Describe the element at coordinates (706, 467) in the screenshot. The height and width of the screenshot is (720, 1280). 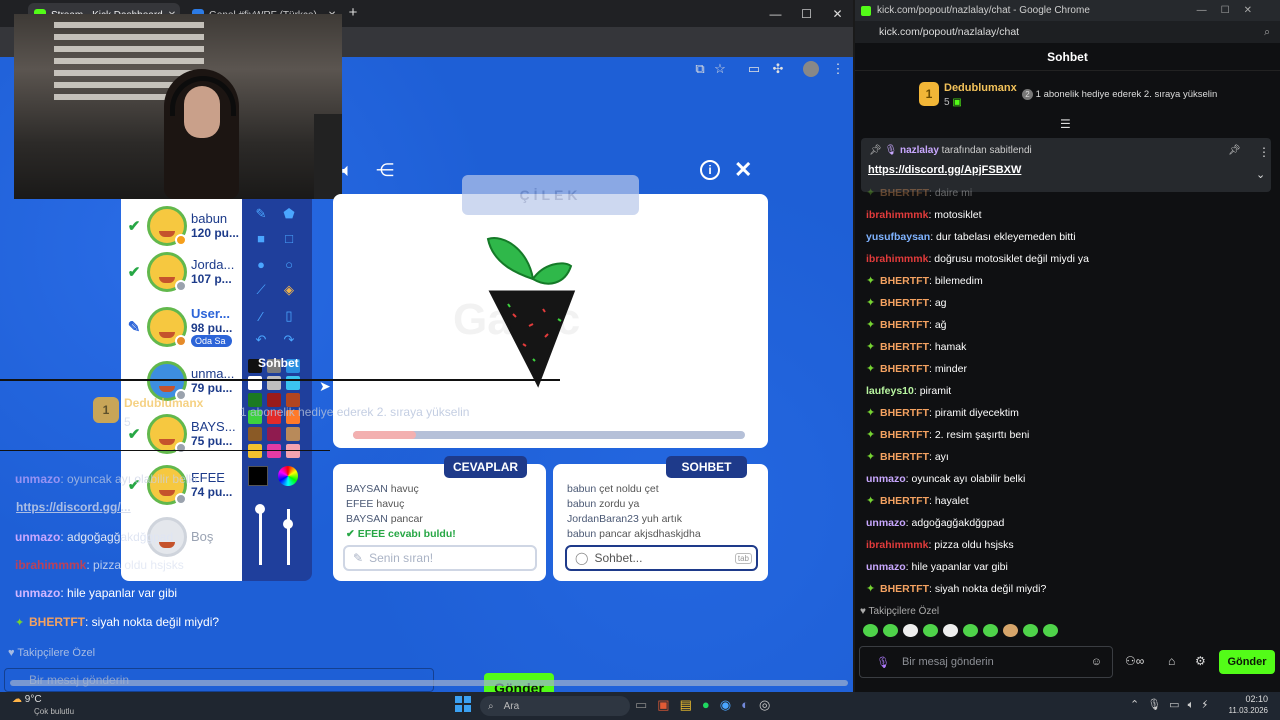
I see `chat-tab: SOHBET` at that location.